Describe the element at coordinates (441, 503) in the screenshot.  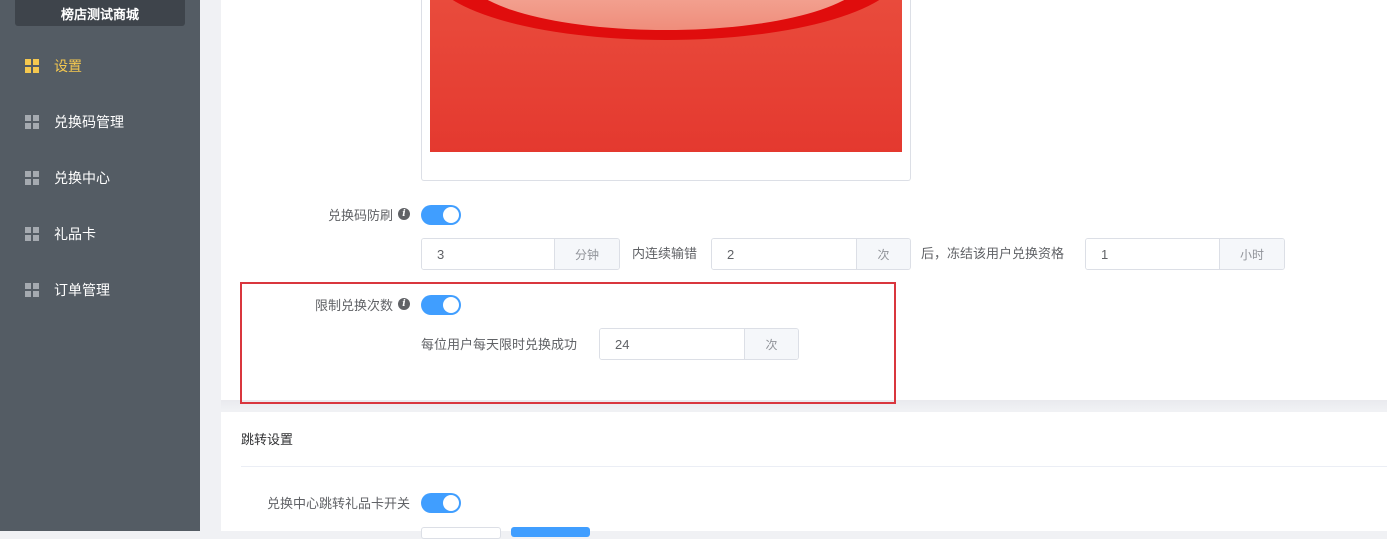
I see `jump-toggle` at that location.